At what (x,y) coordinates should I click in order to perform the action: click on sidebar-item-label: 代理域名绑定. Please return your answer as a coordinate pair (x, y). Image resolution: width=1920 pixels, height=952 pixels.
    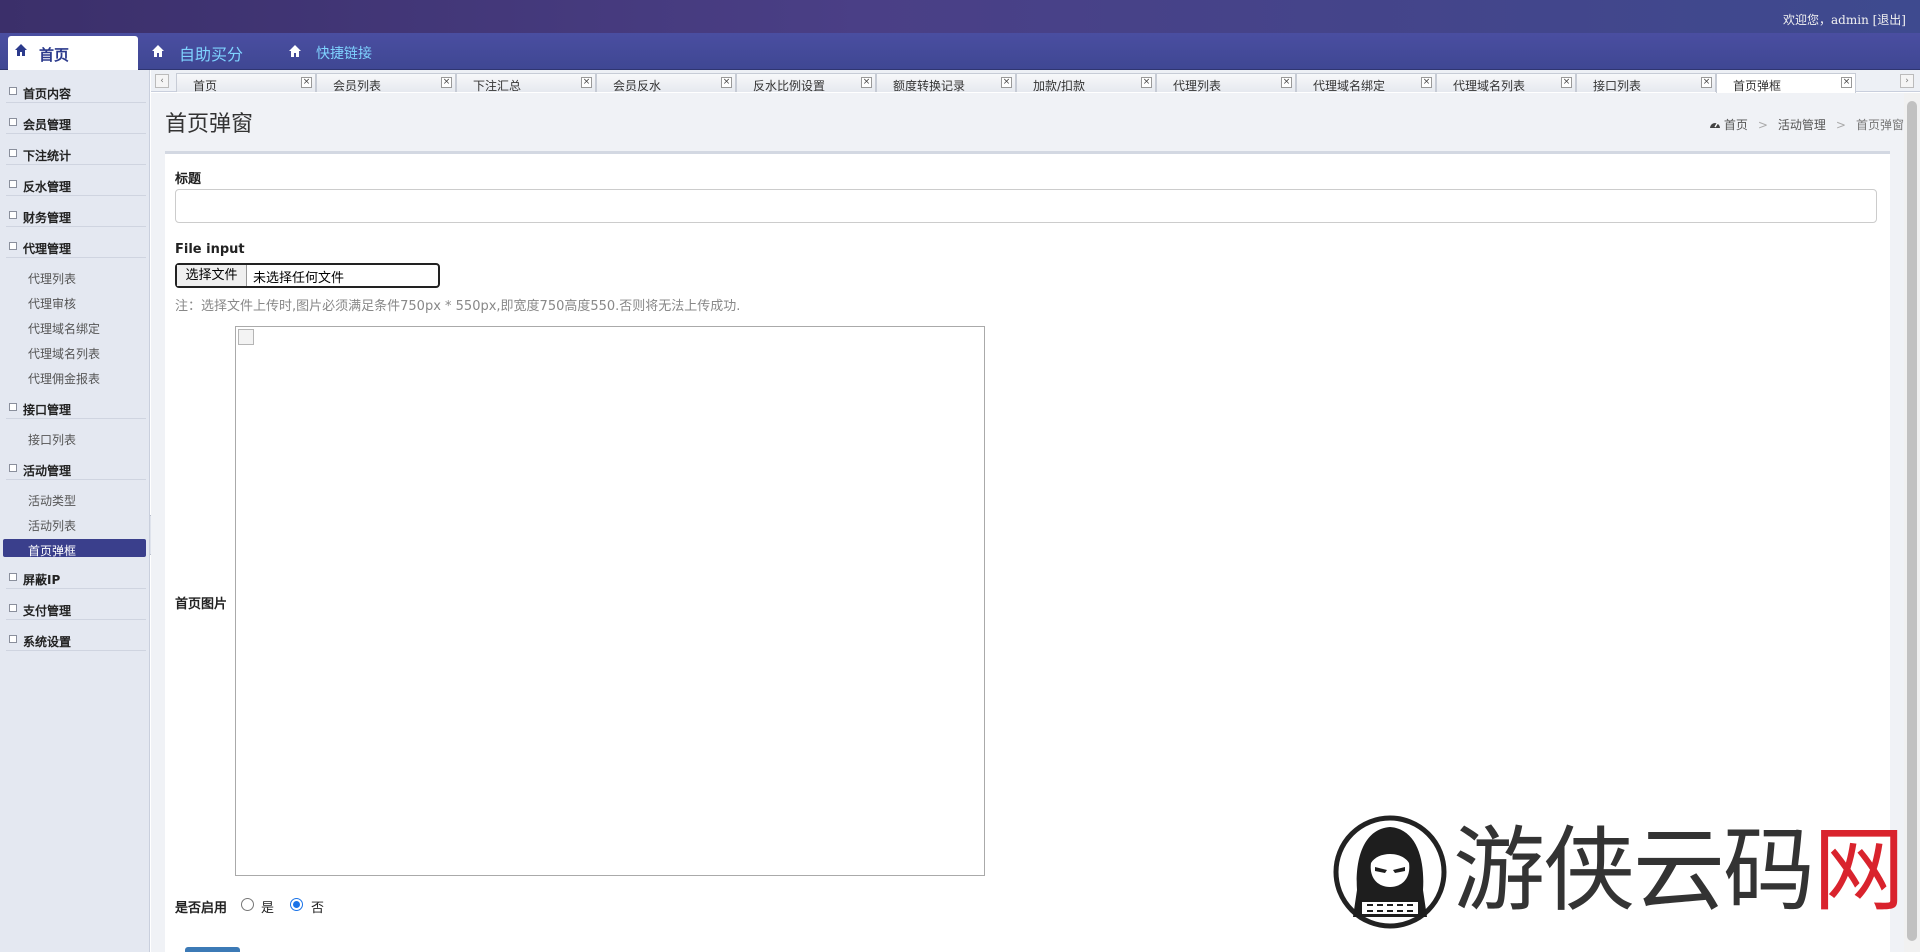
    Looking at the image, I should click on (64, 329).